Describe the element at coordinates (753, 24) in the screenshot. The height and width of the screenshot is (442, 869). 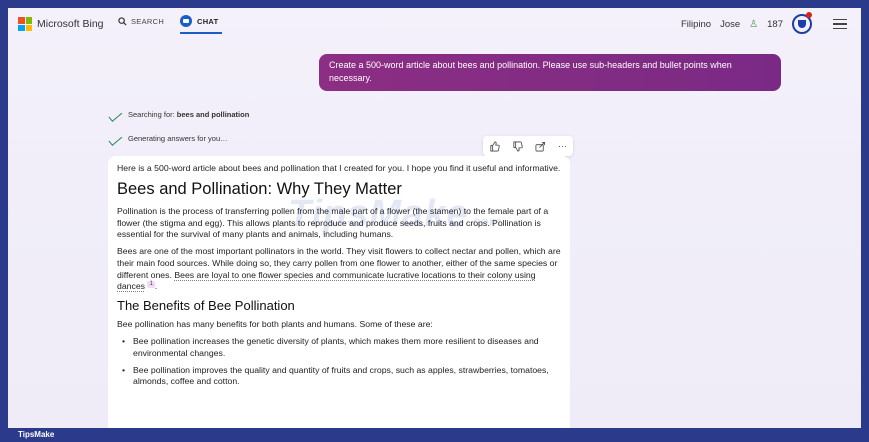
I see `user-icon: ♙` at that location.